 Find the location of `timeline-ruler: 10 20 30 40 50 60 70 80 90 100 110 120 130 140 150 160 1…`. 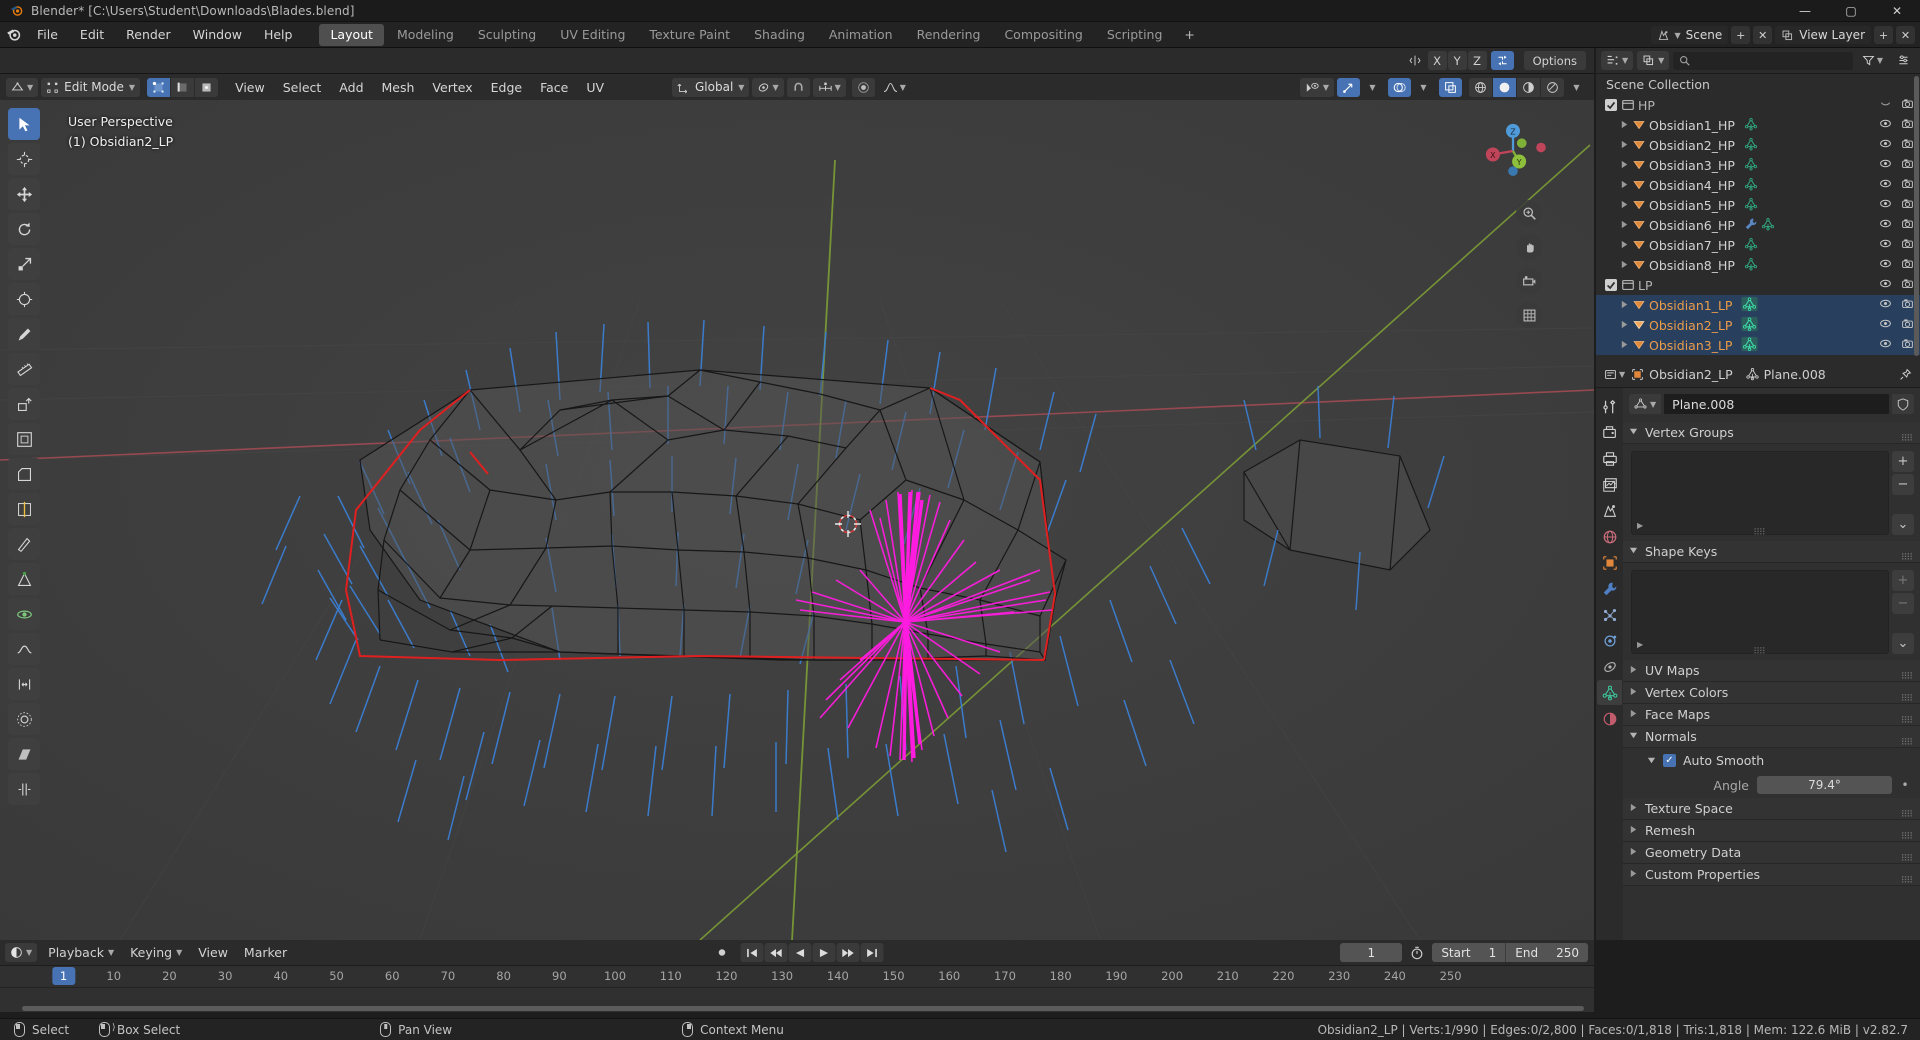

timeline-ruler: 10 20 30 40 50 60 70 80 90 100 110 120 130 140 150 160 1… is located at coordinates (797, 977).